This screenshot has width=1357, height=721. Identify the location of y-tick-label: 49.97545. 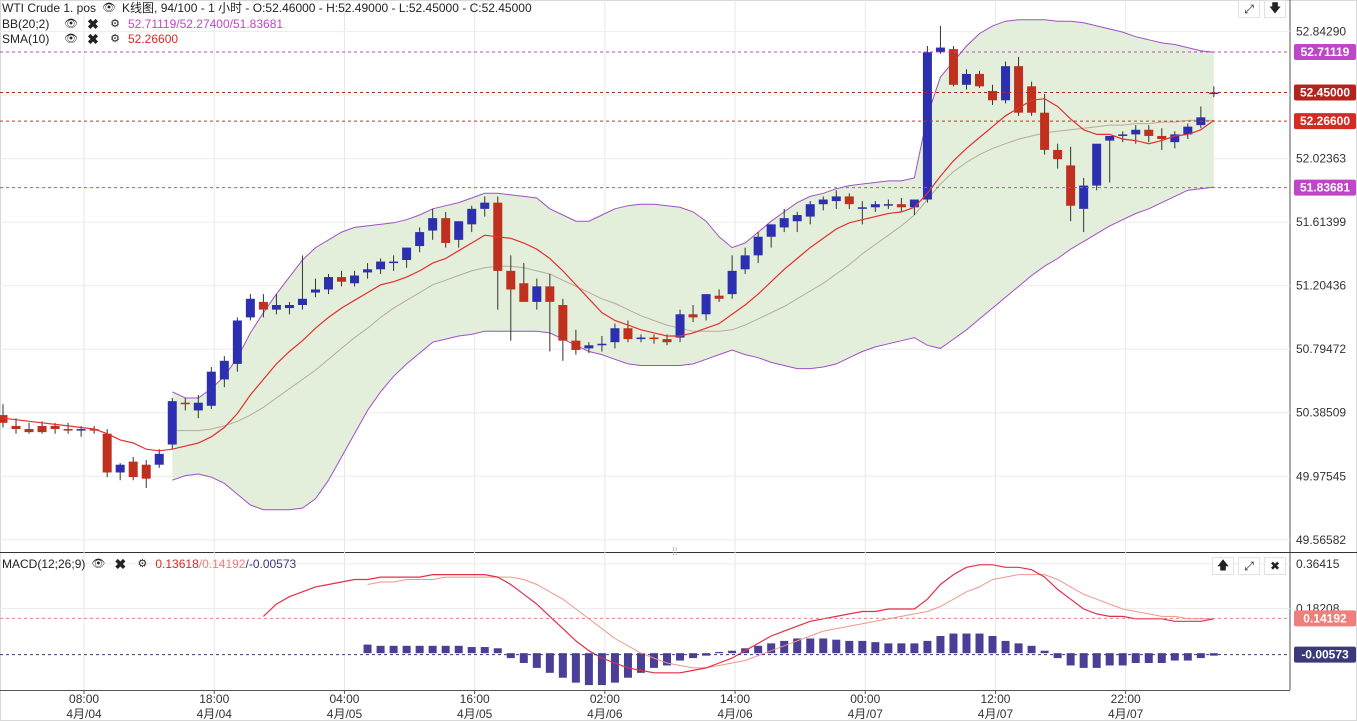
(1321, 476).